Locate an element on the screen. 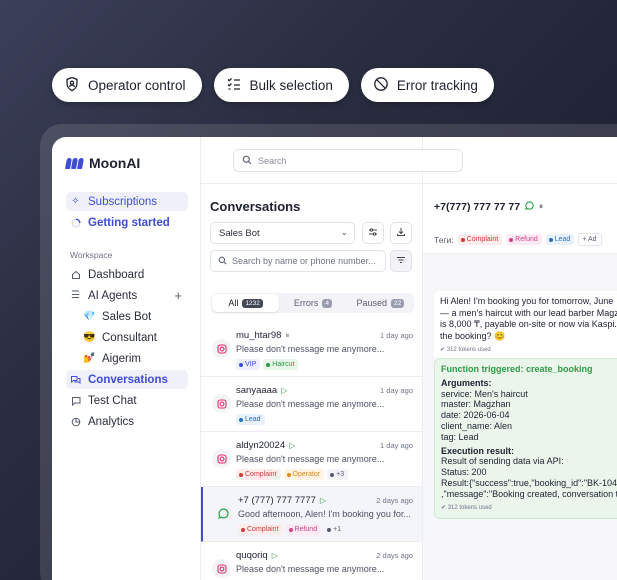 The width and height of the screenshot is (617, 580). tag-badge: Operator is located at coordinates (304, 474).